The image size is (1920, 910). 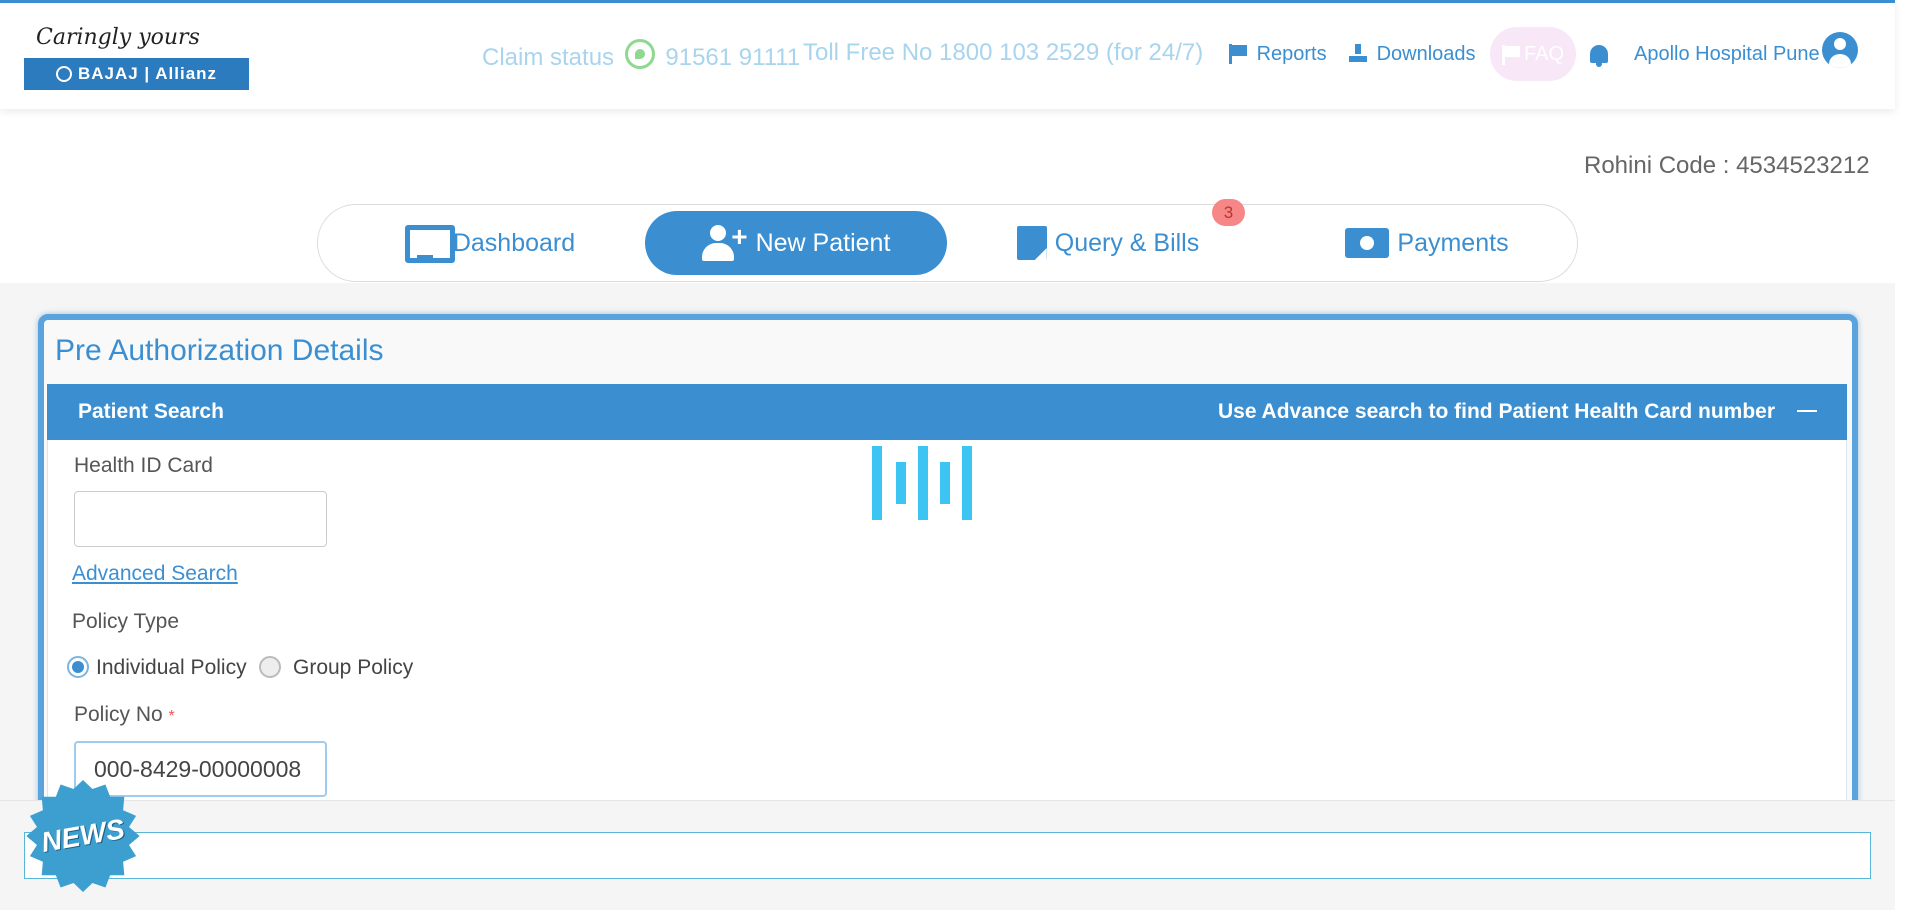 I want to click on bajaj-allianz-logo: Caringly yours BAJAJ | Allianz, so click(x=136, y=57).